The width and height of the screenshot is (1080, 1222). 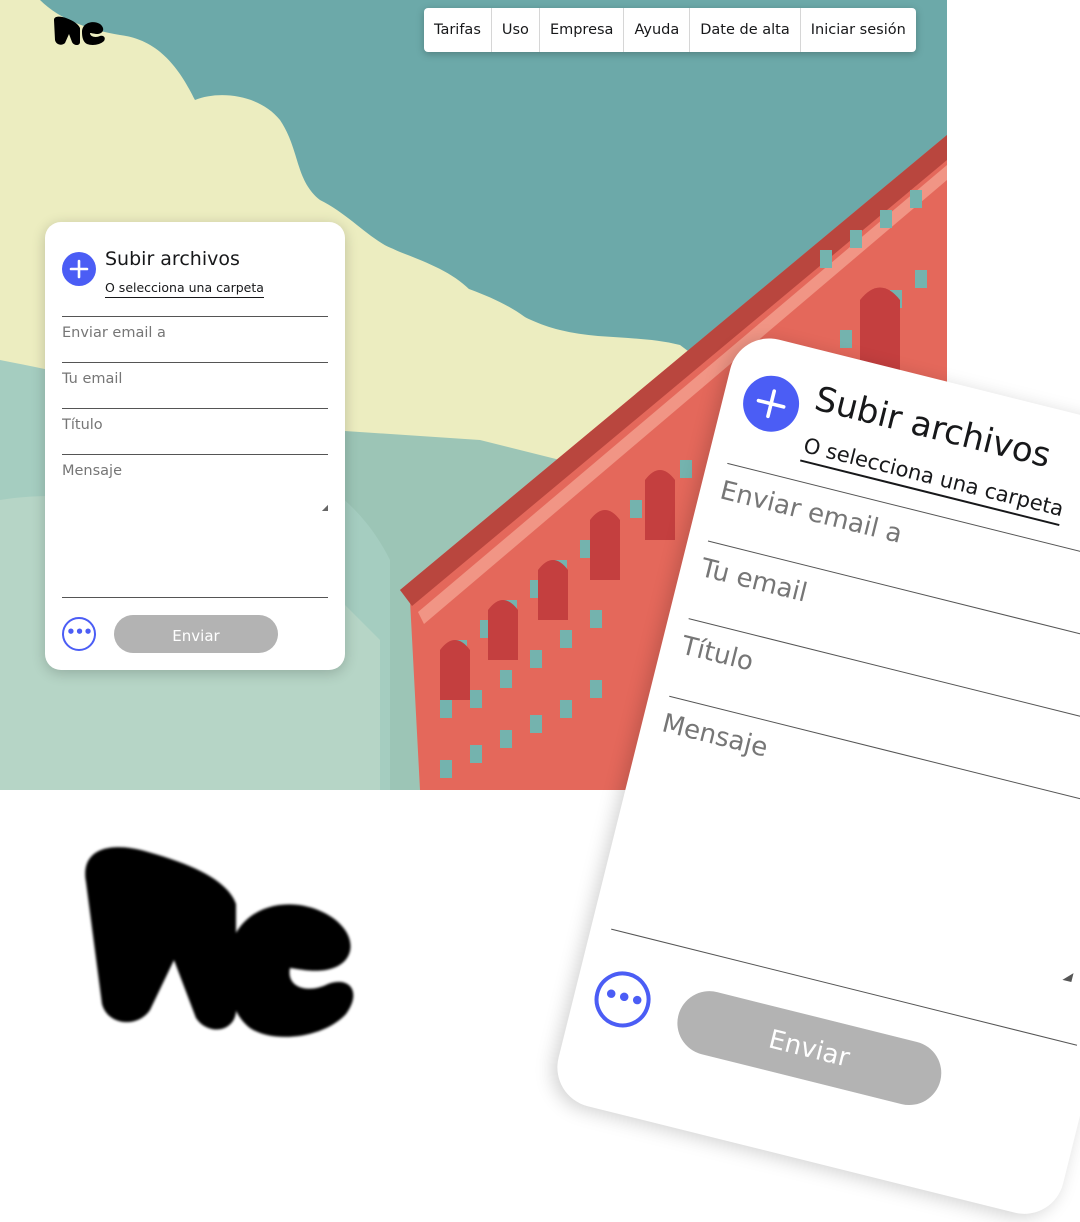 What do you see at coordinates (195, 329) in the screenshot?
I see `email-to-input` at bounding box center [195, 329].